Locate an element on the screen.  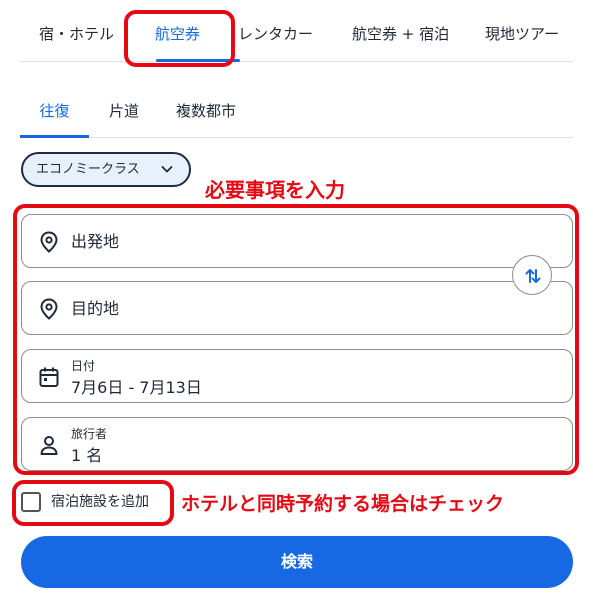
tab-one-way: 片道 is located at coordinates (124, 112).